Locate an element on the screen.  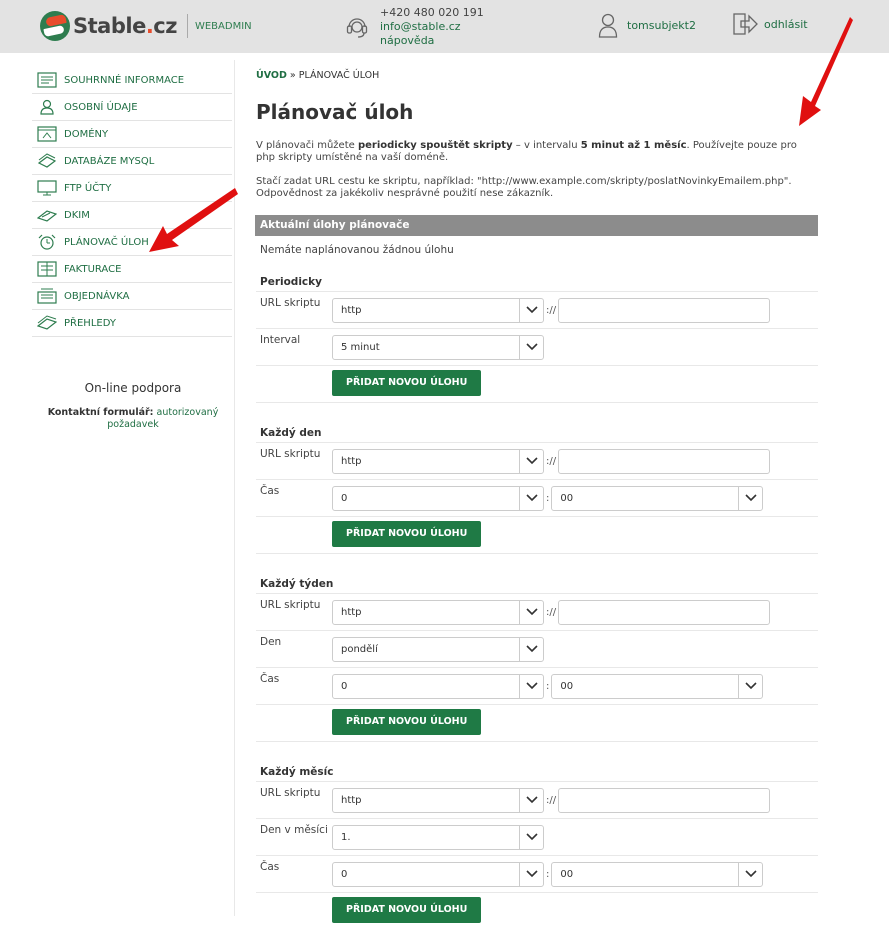
section-daily-title: Každý den is located at coordinates (537, 433).